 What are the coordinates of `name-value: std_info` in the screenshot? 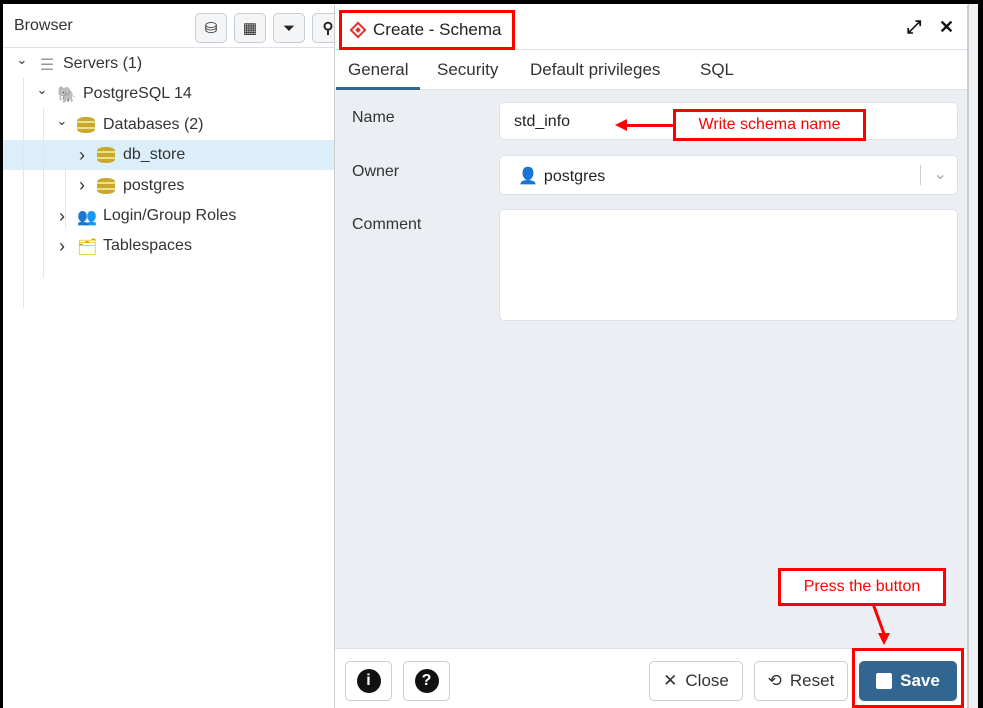 It's located at (542, 121).